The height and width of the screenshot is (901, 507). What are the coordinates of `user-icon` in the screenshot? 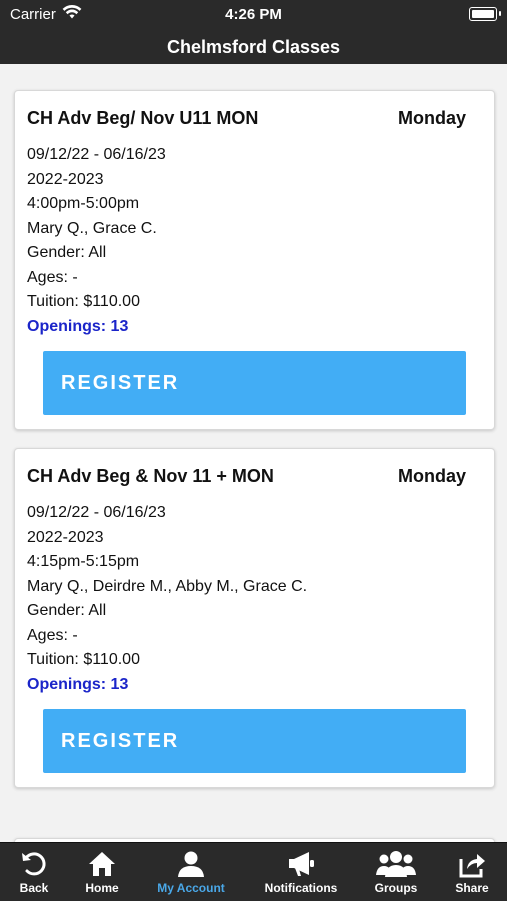 It's located at (191, 864).